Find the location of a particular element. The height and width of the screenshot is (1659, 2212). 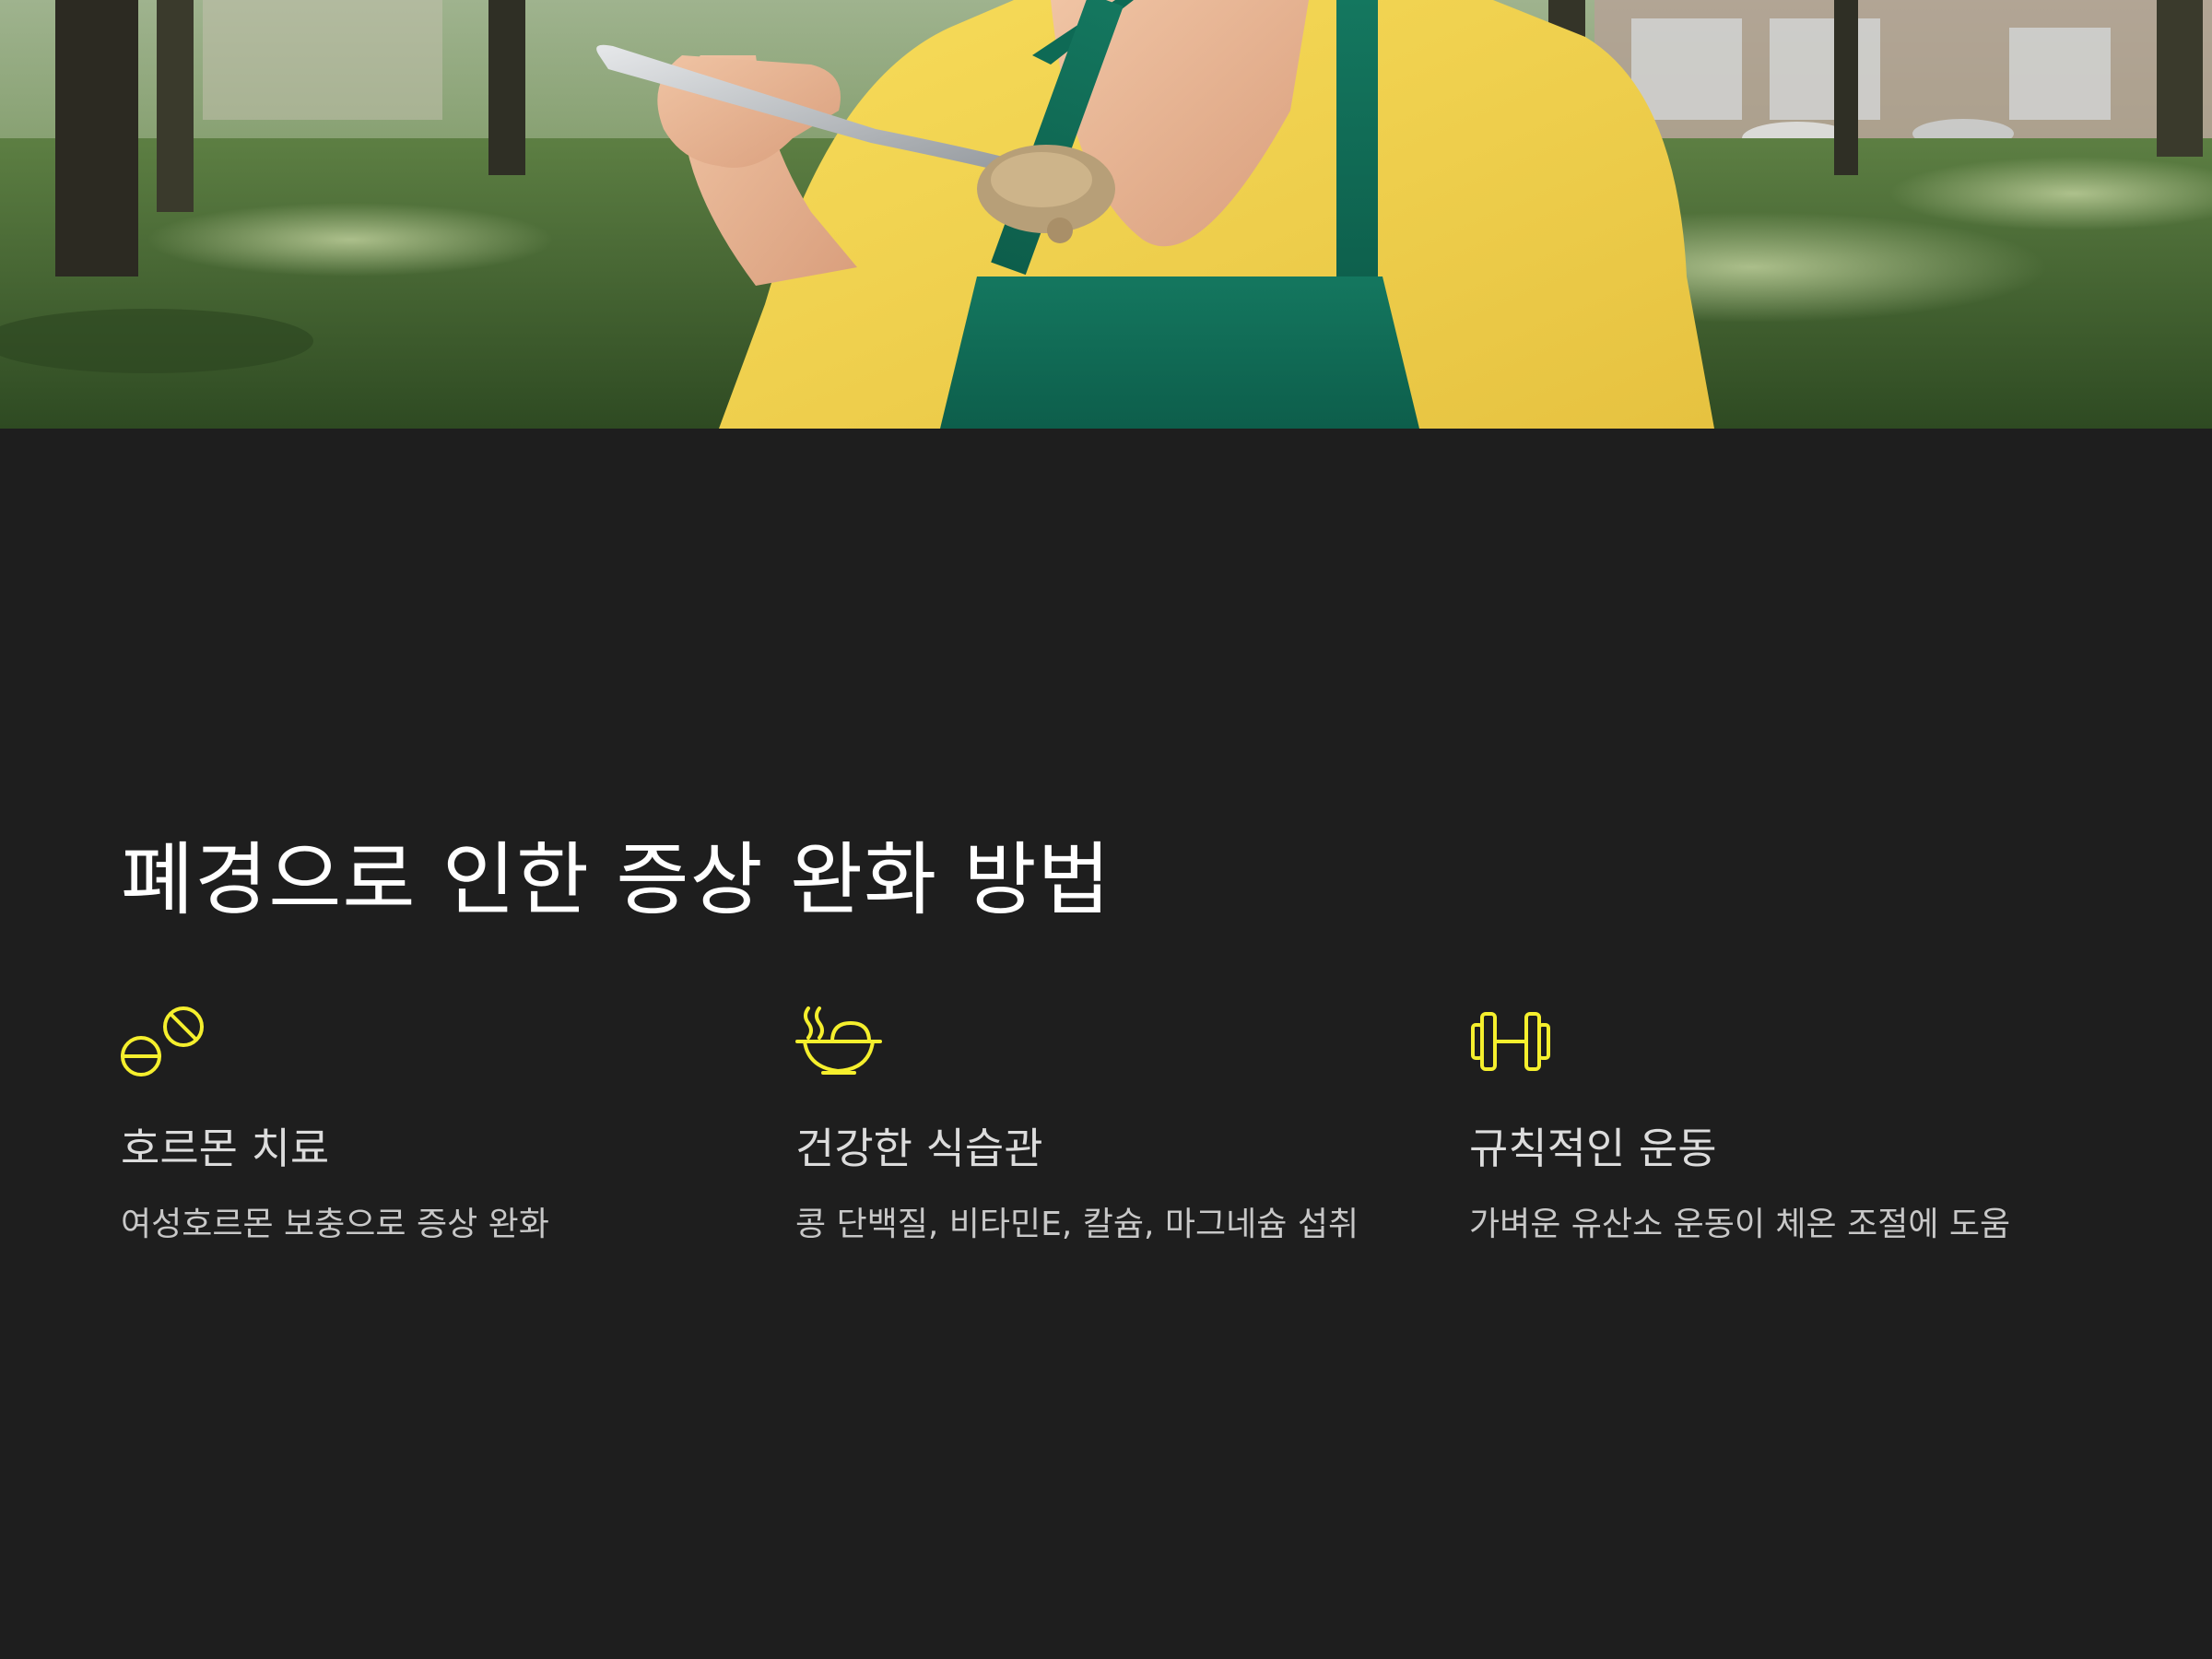

feature-description: 여성호르몬 보충으로 증상 완화 is located at coordinates (335, 1224).